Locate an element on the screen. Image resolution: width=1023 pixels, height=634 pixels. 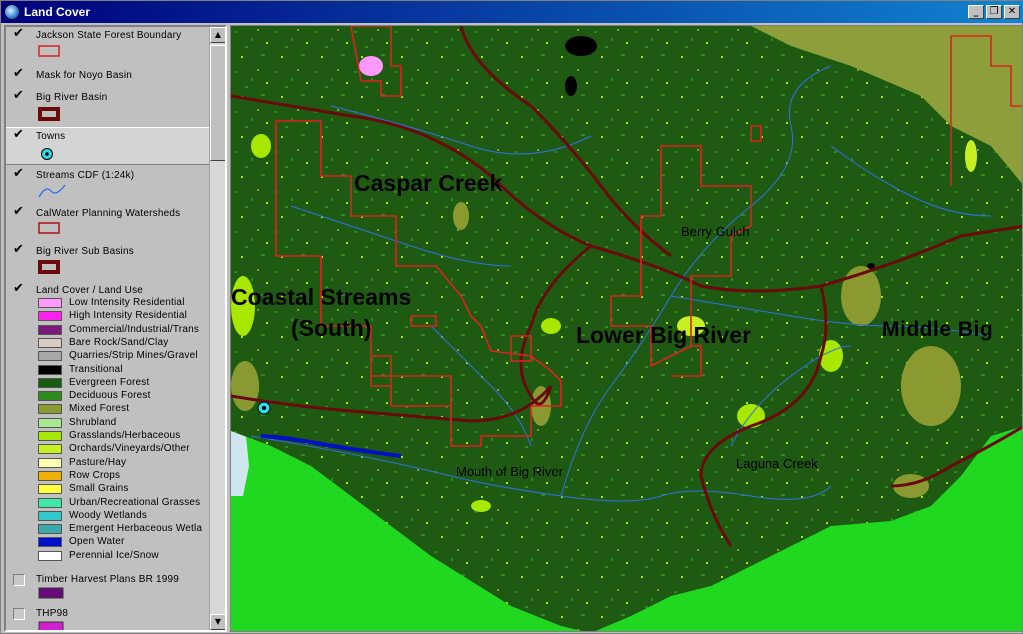
scroll-thumb is located at coordinates (217, 103).